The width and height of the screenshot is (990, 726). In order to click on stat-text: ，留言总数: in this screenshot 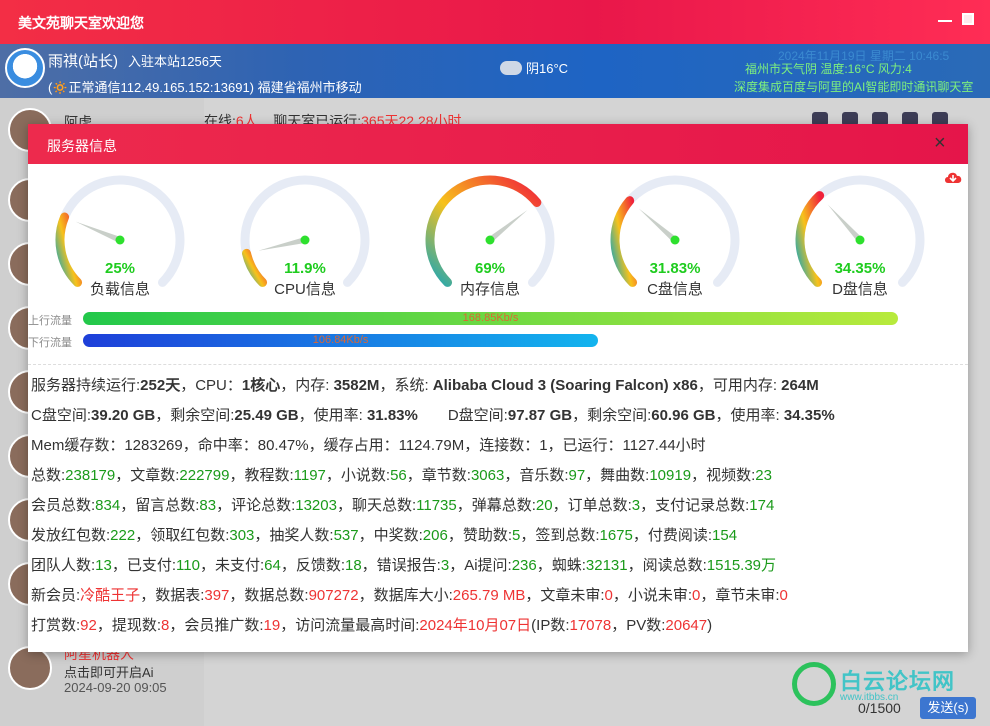, I will do `click(160, 505)`.